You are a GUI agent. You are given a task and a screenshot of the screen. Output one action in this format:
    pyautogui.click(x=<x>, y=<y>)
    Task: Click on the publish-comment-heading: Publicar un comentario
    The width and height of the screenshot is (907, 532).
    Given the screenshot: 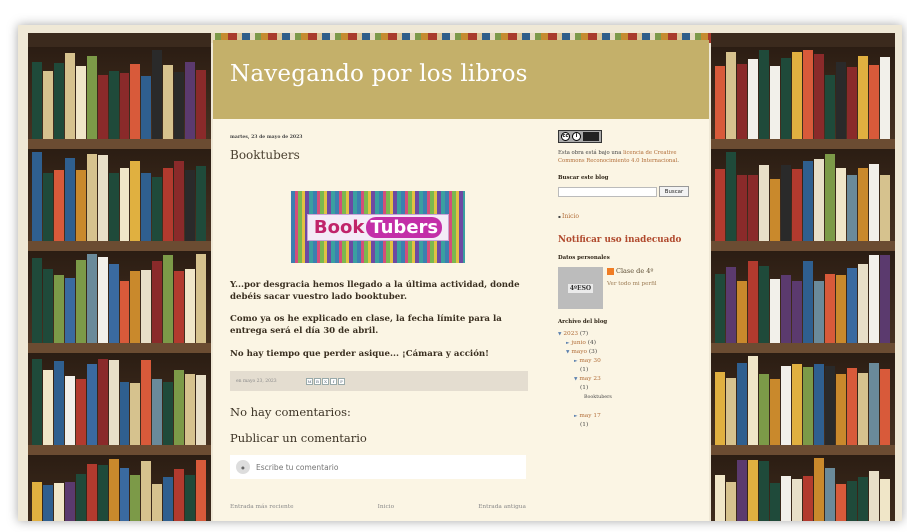 What is the action you would take?
    pyautogui.click(x=298, y=438)
    